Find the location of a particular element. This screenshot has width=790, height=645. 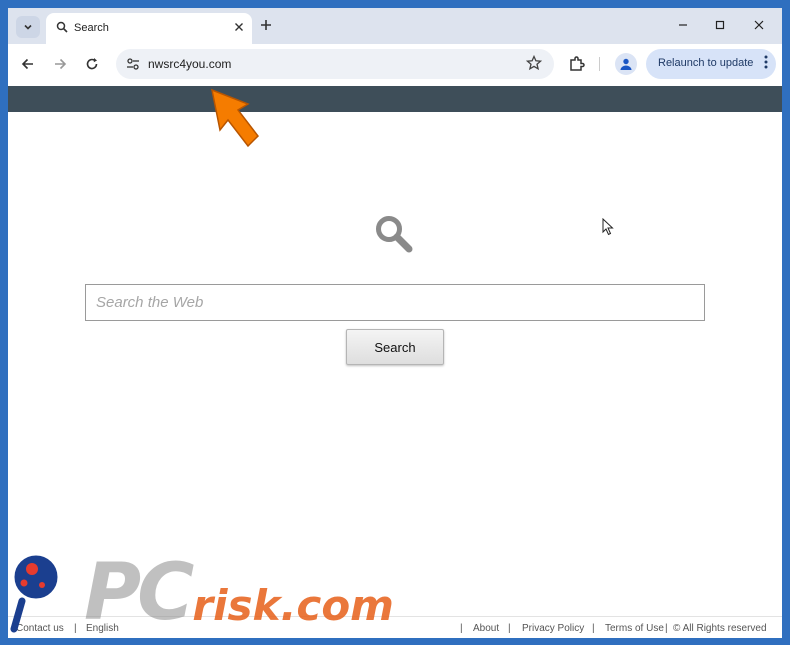

bookmark-button is located at coordinates (534, 64).